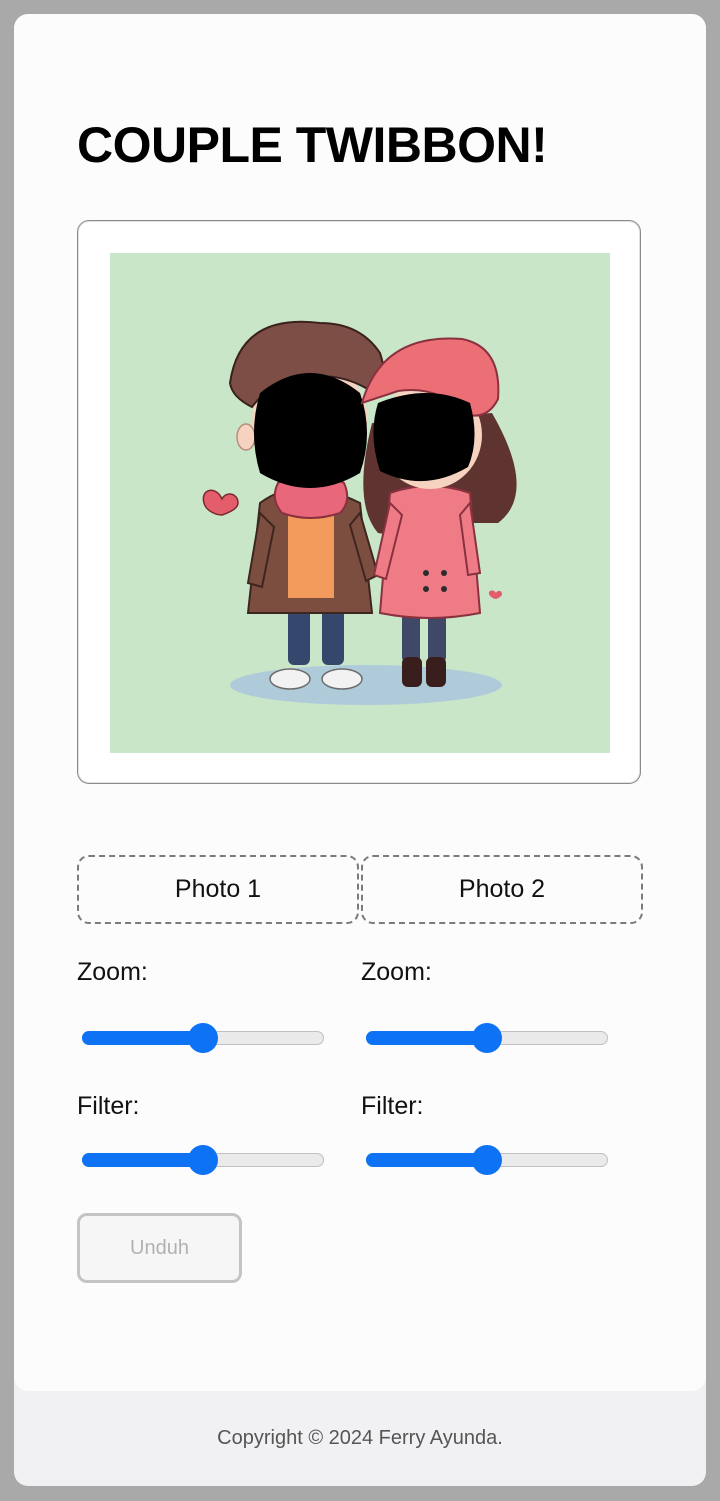  Describe the element at coordinates (360, 1438) in the screenshot. I see `footer-copyright: Copyright © 2024 Ferry Ayunda.` at that location.